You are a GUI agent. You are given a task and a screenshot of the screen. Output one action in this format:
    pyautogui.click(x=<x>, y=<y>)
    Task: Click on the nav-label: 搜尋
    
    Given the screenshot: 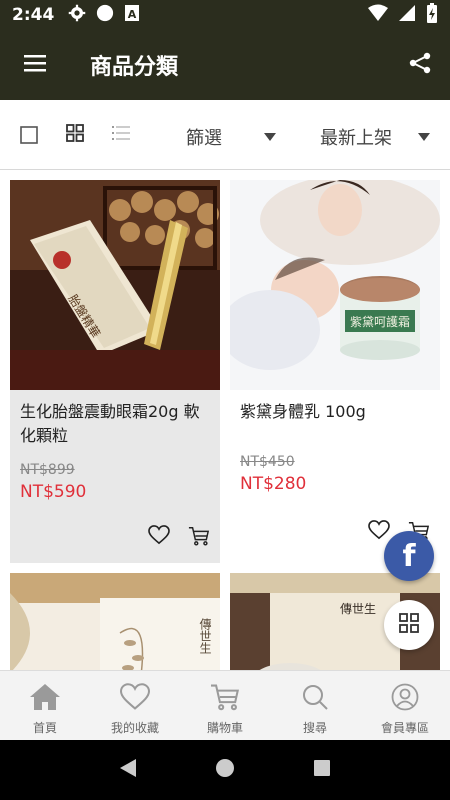 What is the action you would take?
    pyautogui.click(x=314, y=728)
    